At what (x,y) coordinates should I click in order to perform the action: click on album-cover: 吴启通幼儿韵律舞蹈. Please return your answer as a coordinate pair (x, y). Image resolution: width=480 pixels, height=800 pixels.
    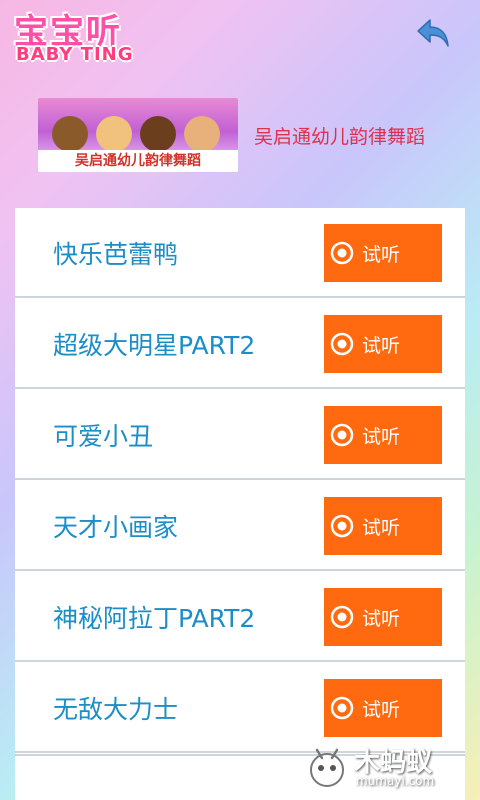
    Looking at the image, I should click on (138, 135).